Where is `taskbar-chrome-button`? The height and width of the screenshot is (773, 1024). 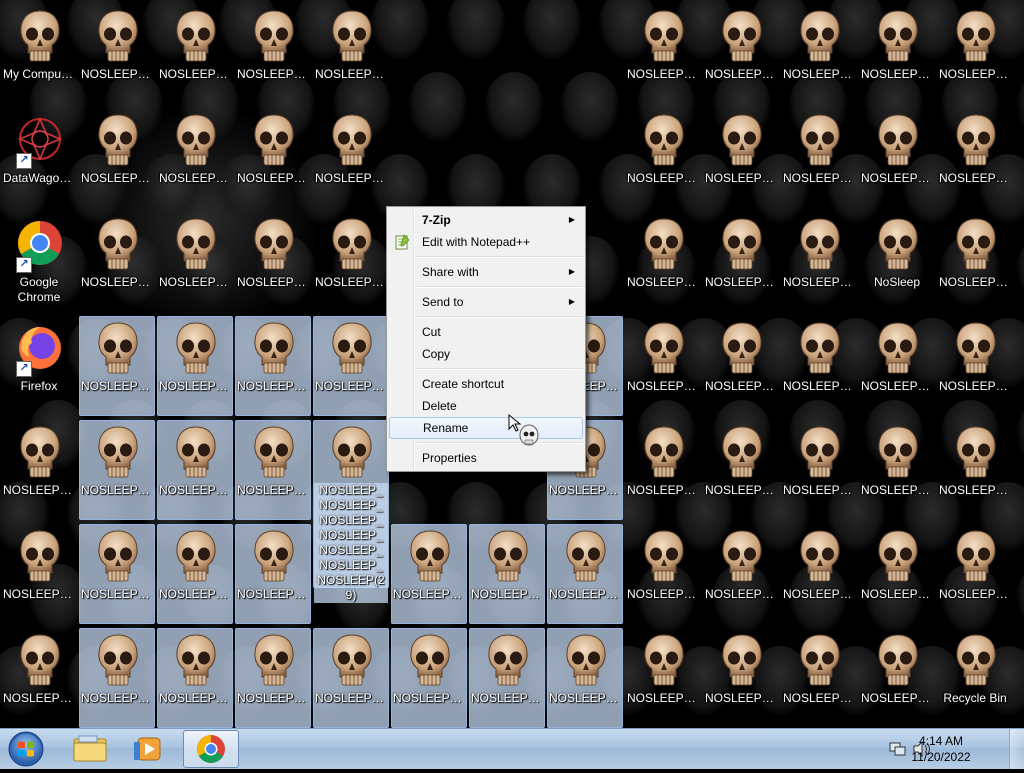
taskbar-chrome-button is located at coordinates (211, 749).